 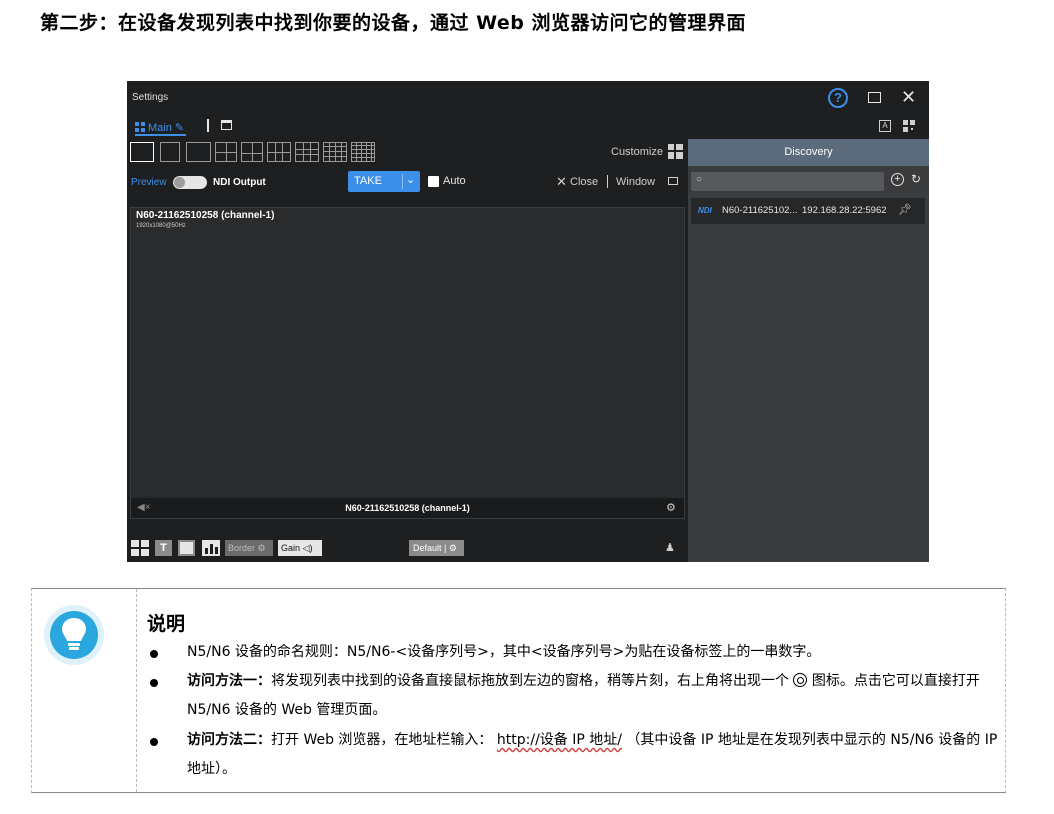 What do you see at coordinates (838, 98) in the screenshot?
I see `help-icon: ?` at bounding box center [838, 98].